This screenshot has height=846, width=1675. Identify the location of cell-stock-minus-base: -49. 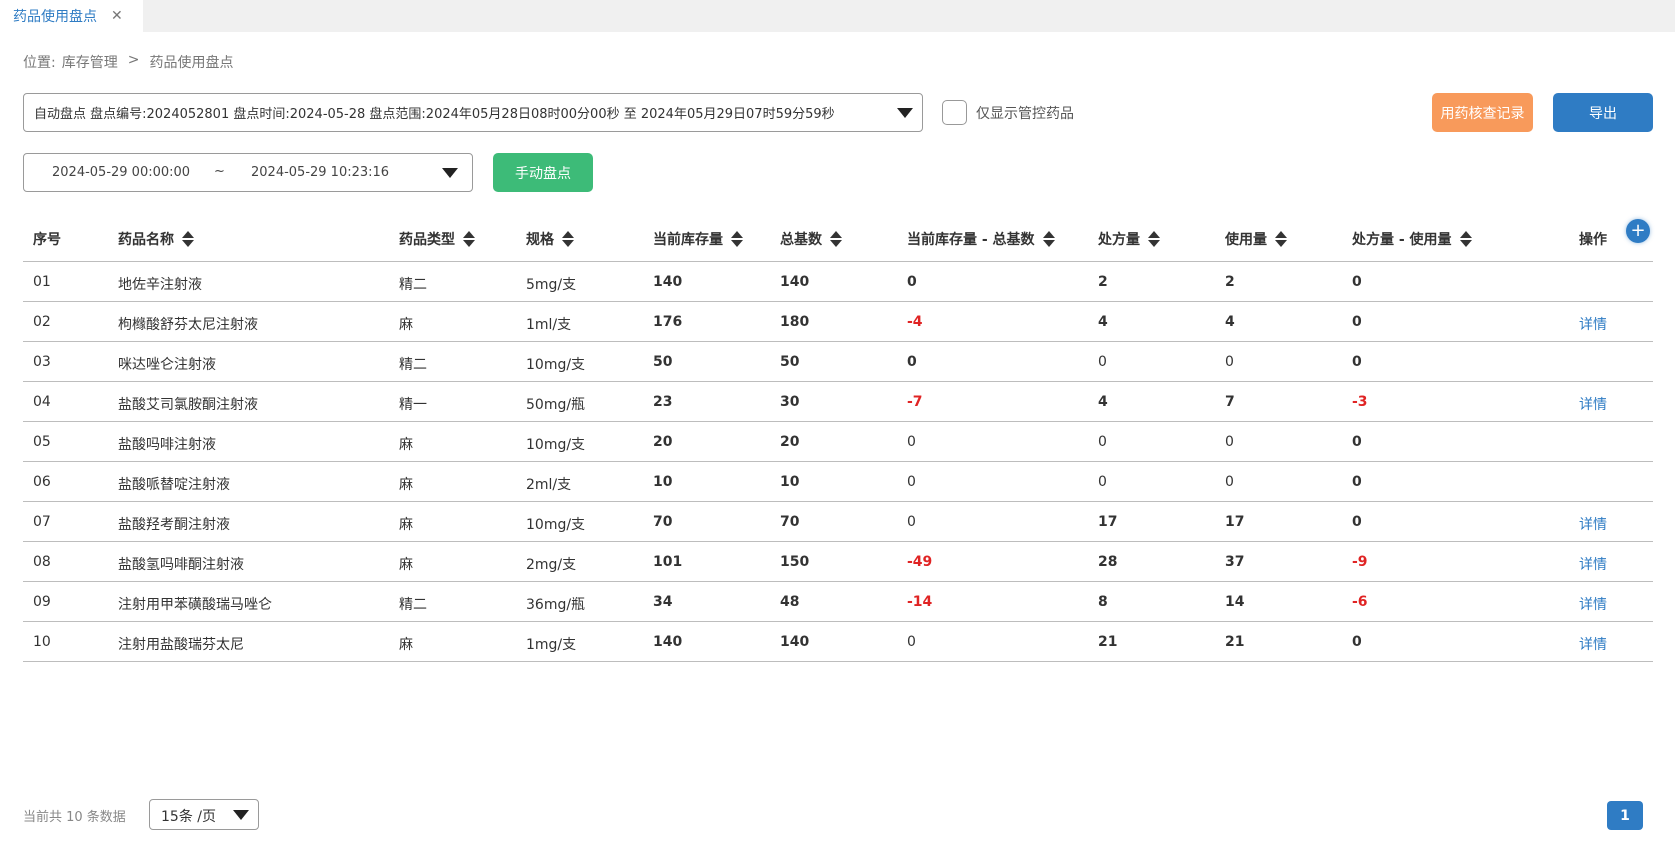
(920, 562).